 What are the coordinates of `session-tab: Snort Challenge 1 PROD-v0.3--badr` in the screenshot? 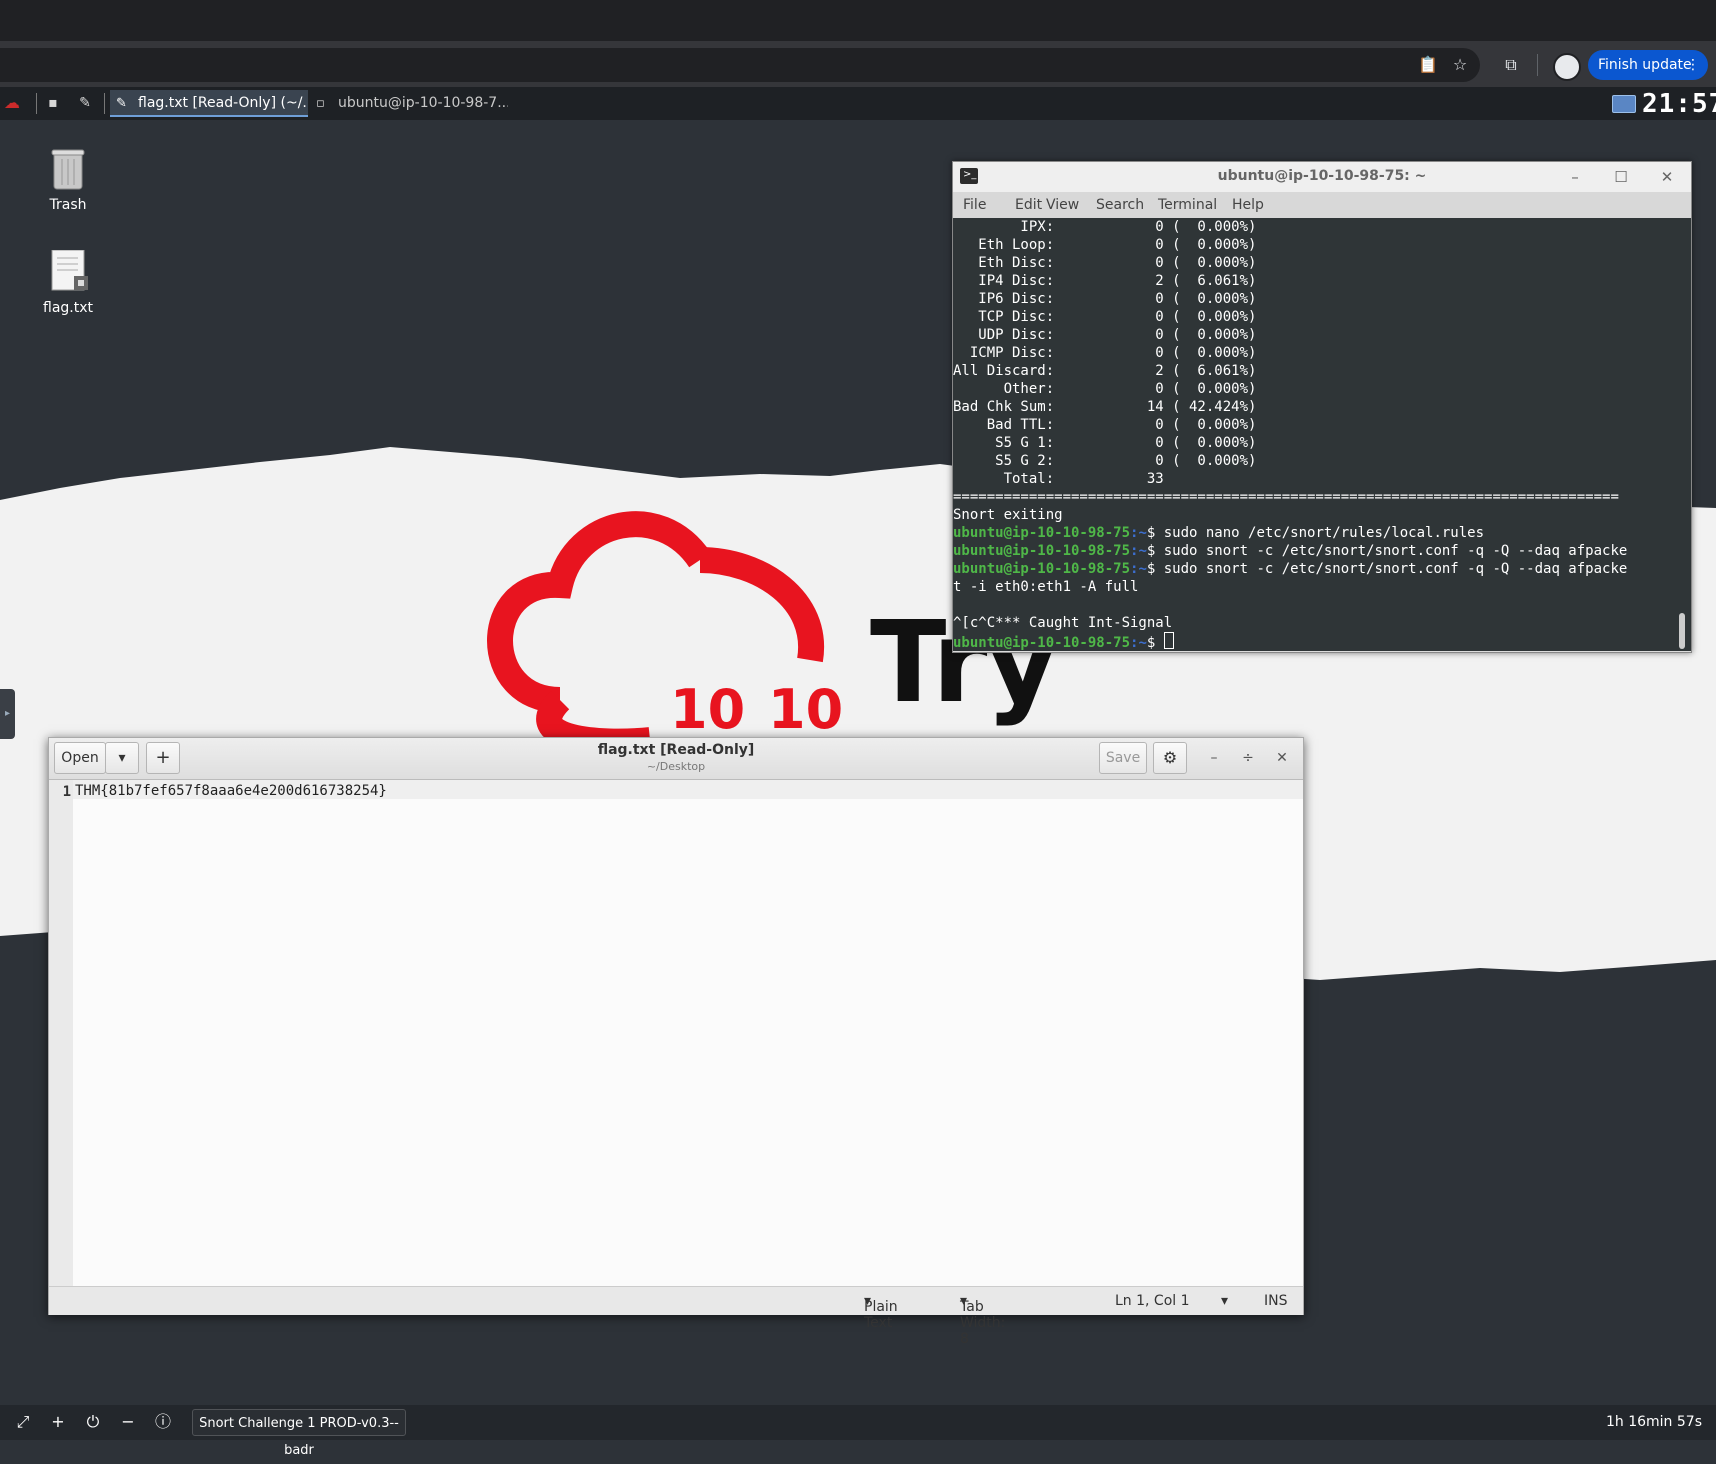 It's located at (299, 1433).